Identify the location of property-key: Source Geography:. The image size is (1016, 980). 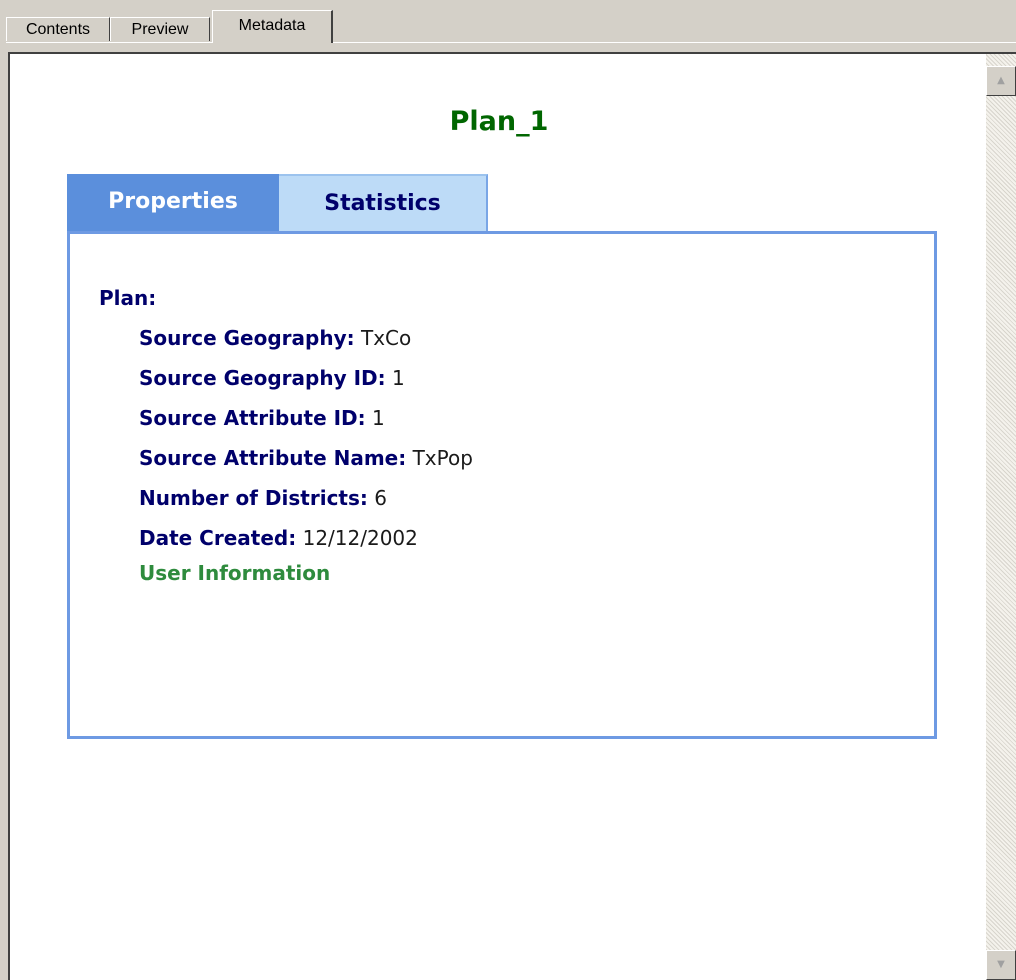
(247, 338).